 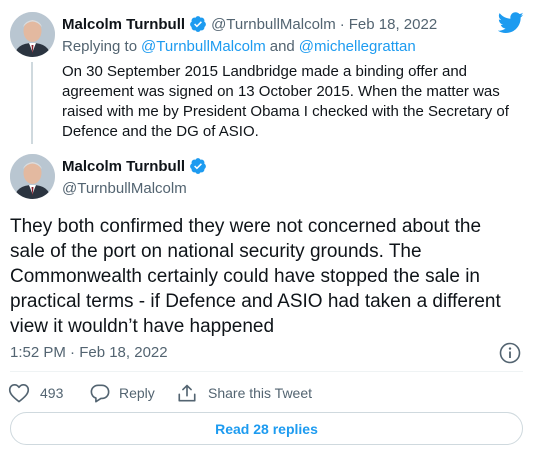 I want to click on like-count: 493, so click(x=52, y=393).